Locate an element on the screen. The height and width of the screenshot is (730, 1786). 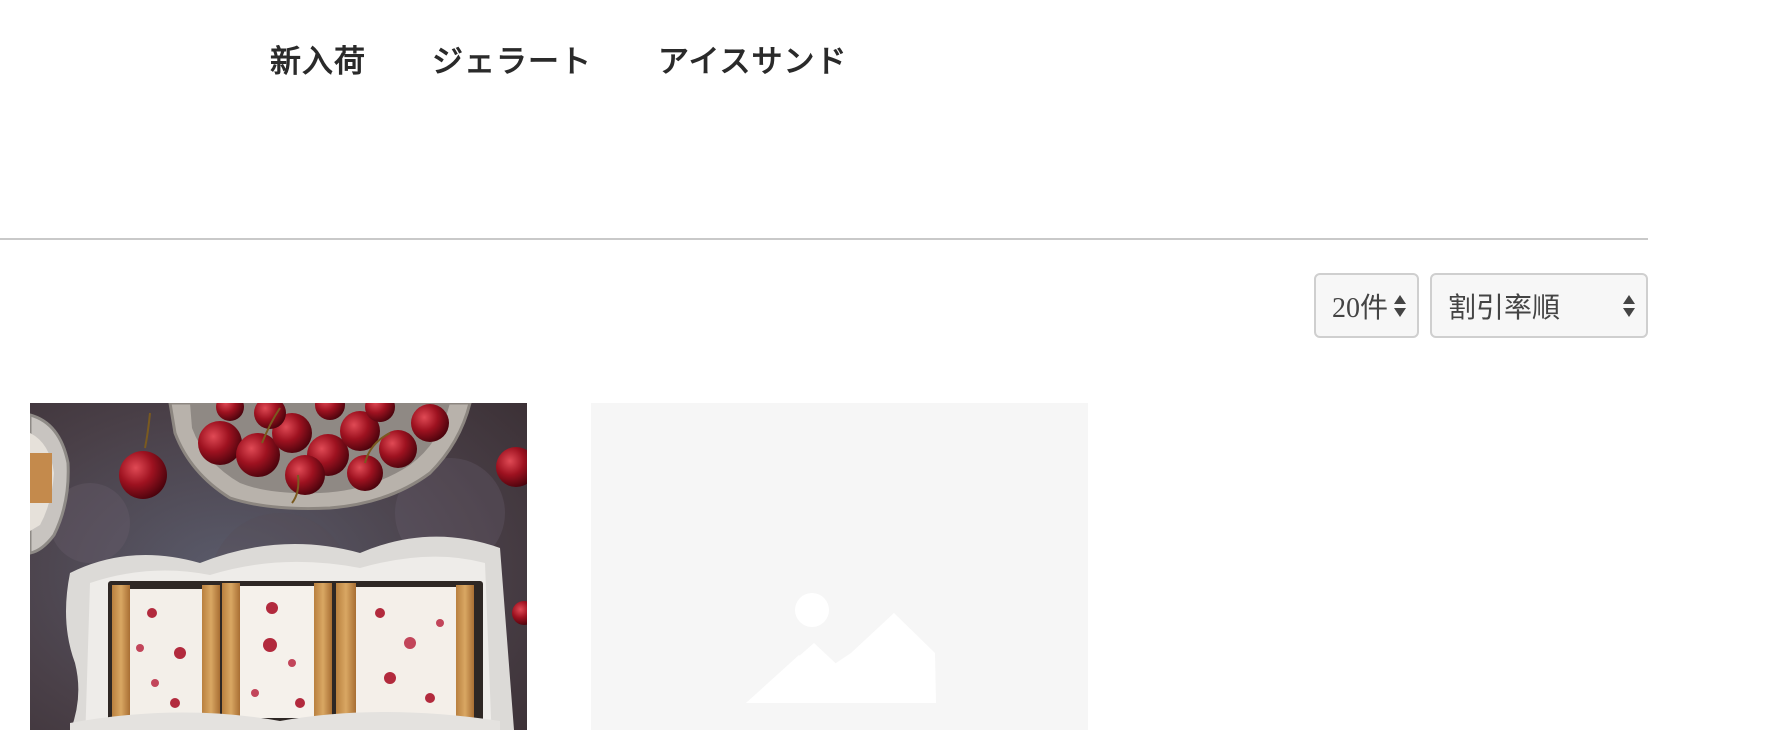
nav-item-ice-sandwich: アイスサンド is located at coordinates (753, 58).